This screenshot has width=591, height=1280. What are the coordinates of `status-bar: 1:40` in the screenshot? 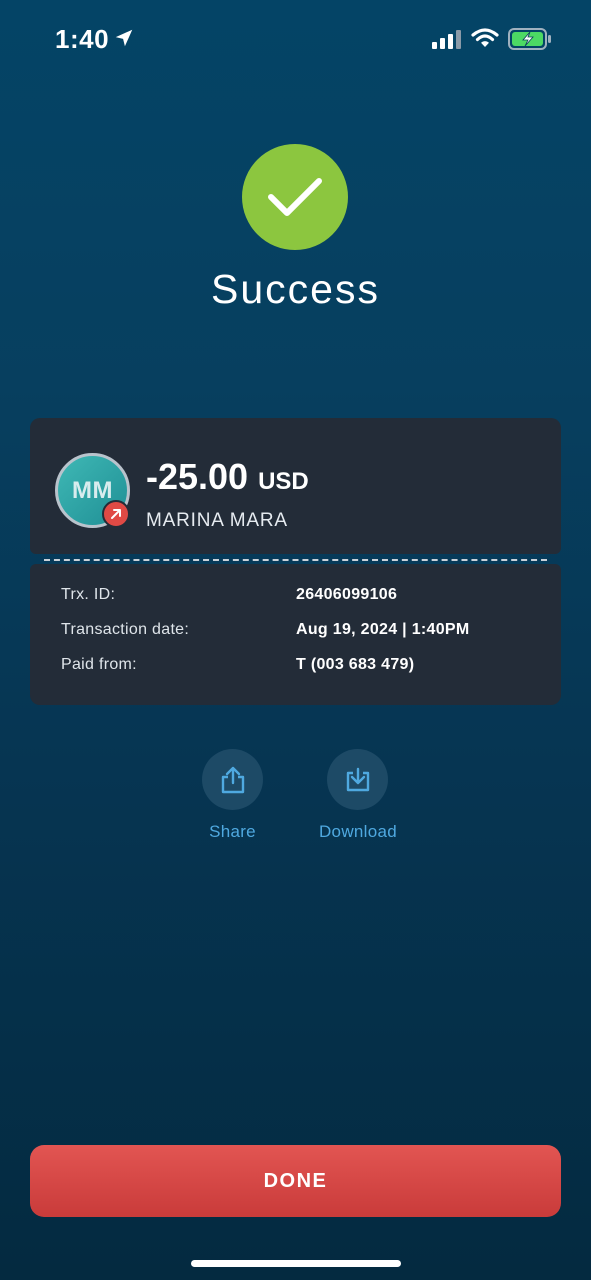 It's located at (295, 40).